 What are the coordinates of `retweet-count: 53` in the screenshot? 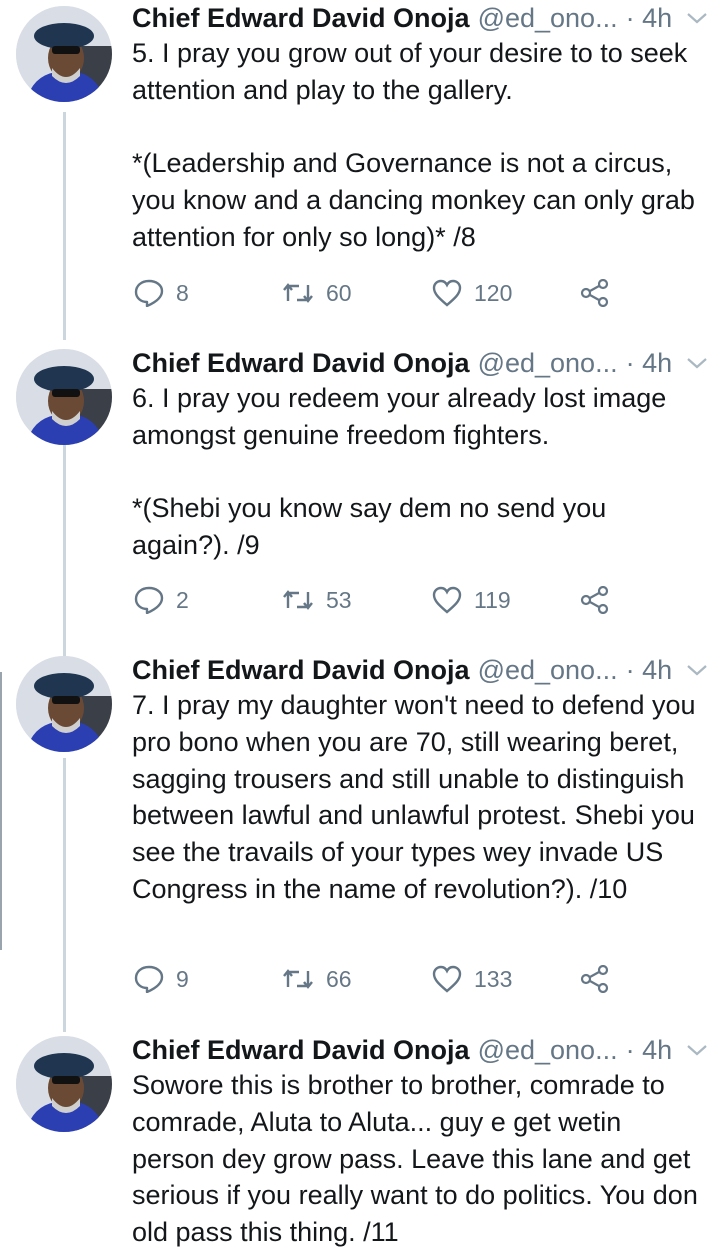 It's located at (339, 599).